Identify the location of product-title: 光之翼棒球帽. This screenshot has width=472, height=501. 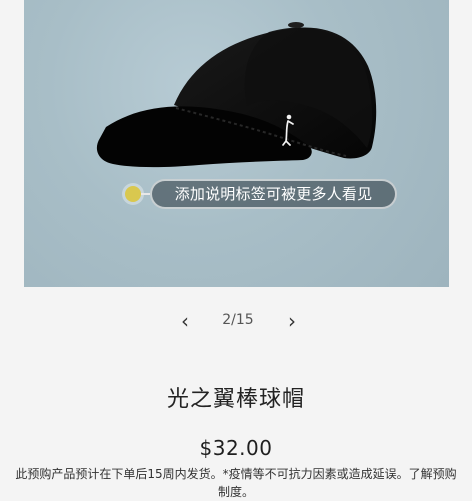
(235, 399).